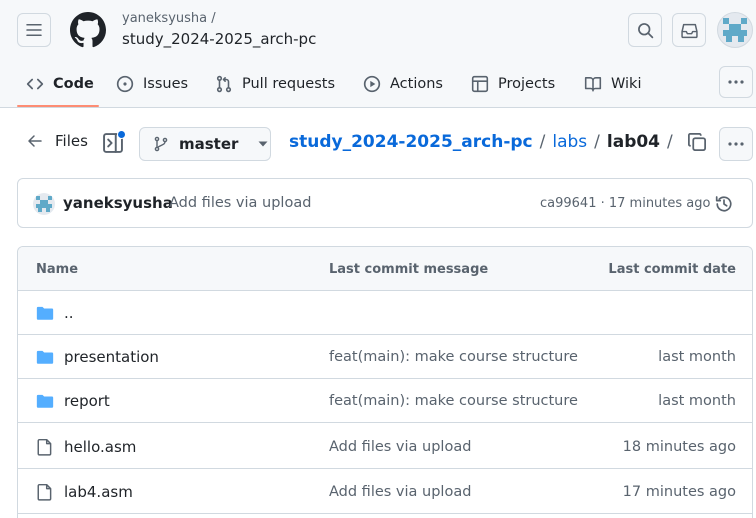 This screenshot has height=518, width=756. Describe the element at coordinates (240, 203) in the screenshot. I see `commit-message: Add files via upload` at that location.